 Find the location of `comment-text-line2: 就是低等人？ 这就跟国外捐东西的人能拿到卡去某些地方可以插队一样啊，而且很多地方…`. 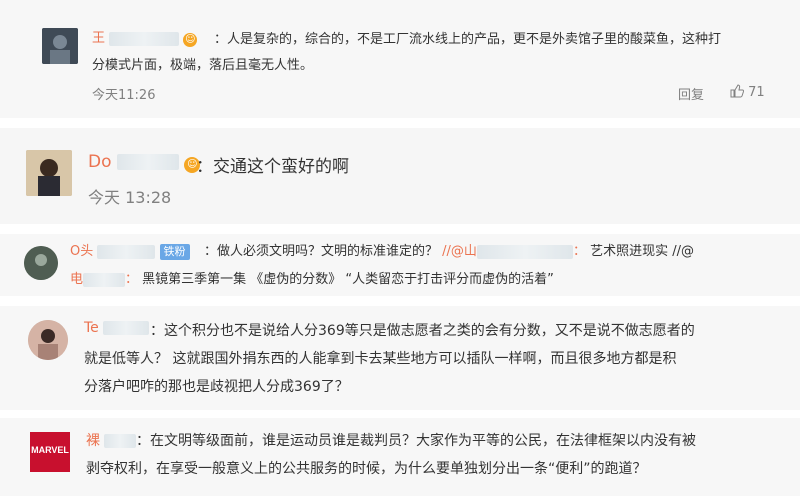

comment-text-line2: 就是低等人？ 这就跟国外捐东西的人能拿到卡去某些地方可以插队一样啊，而且很多地方… is located at coordinates (380, 359).